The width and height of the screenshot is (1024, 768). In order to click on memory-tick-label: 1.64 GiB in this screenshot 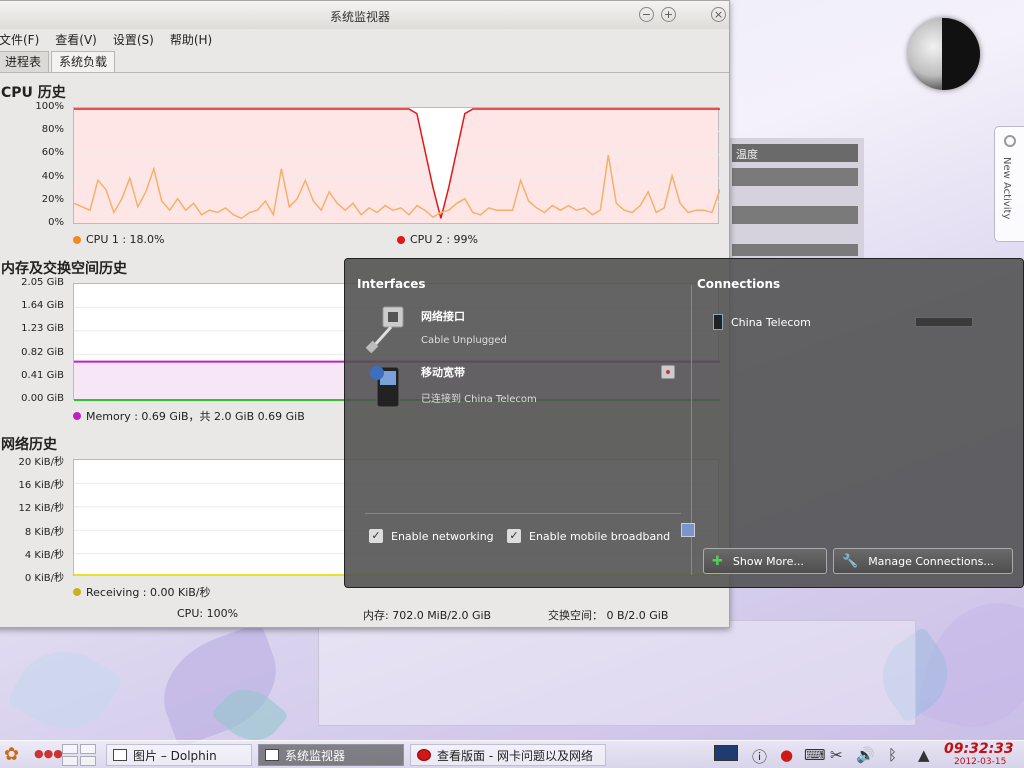, I will do `click(42, 306)`.